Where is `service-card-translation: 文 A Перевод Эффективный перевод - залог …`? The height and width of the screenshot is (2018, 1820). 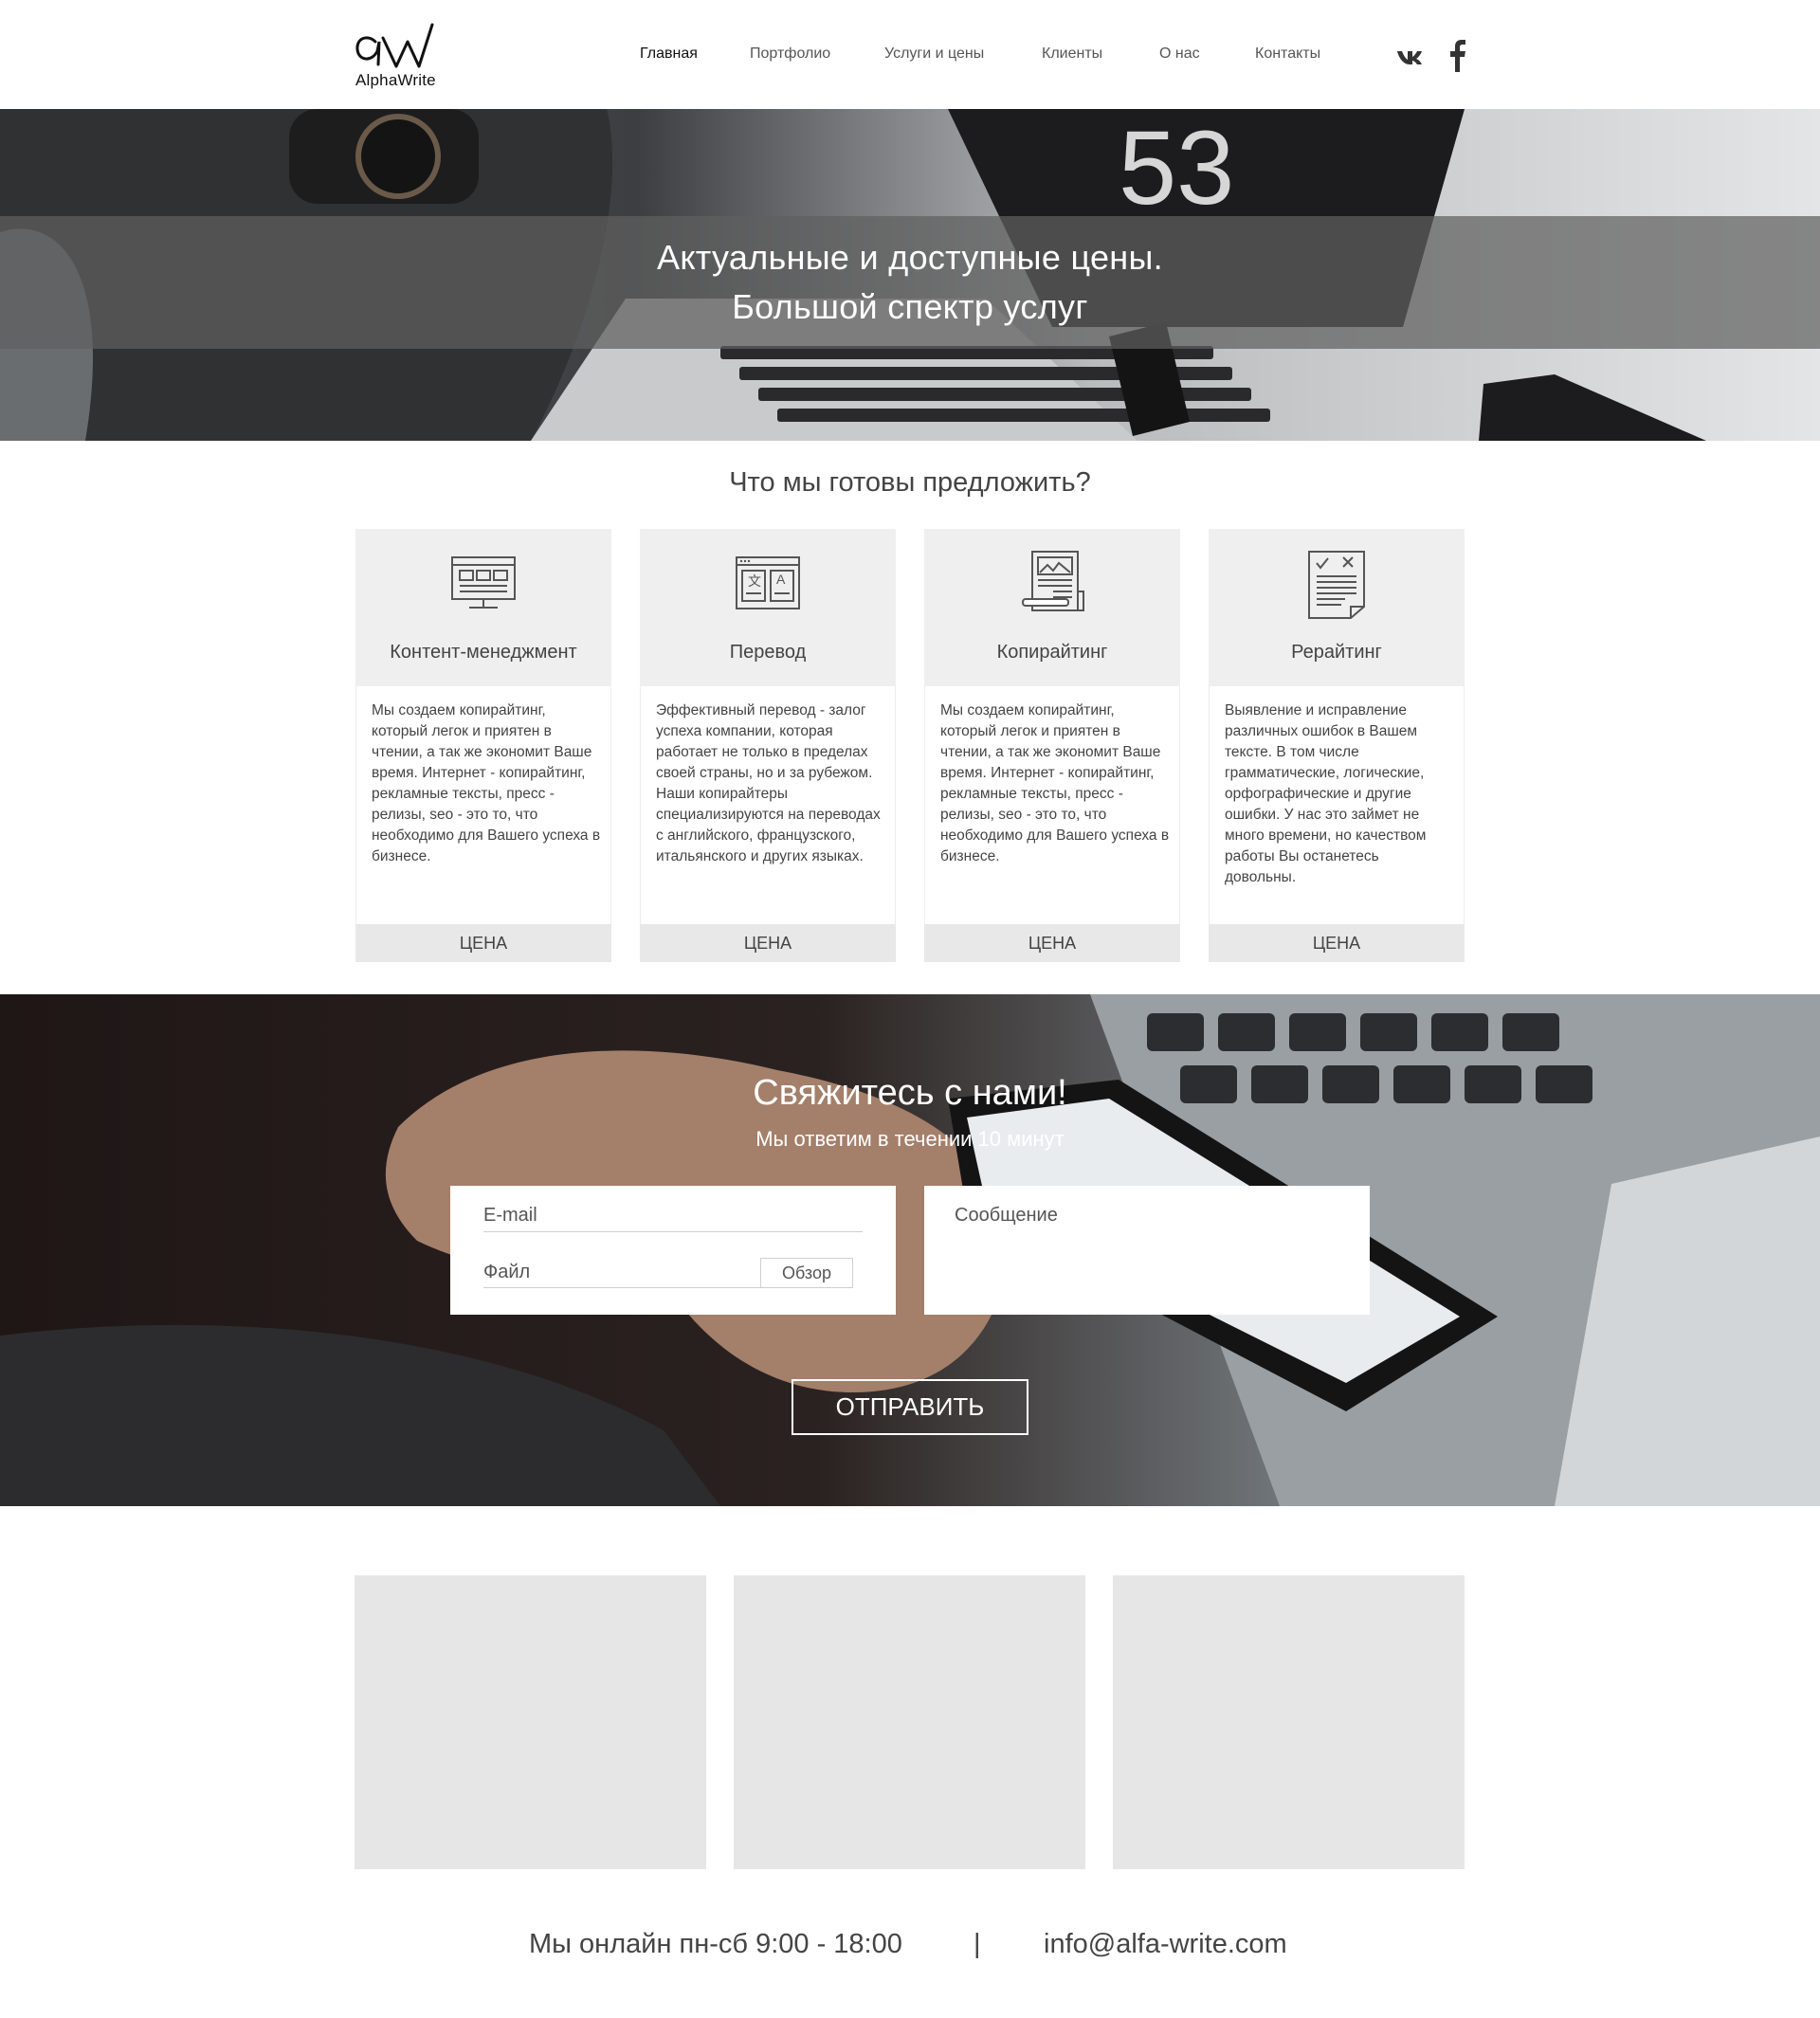 service-card-translation: 文 A Перевод Эффективный перевод - залог … is located at coordinates (768, 746).